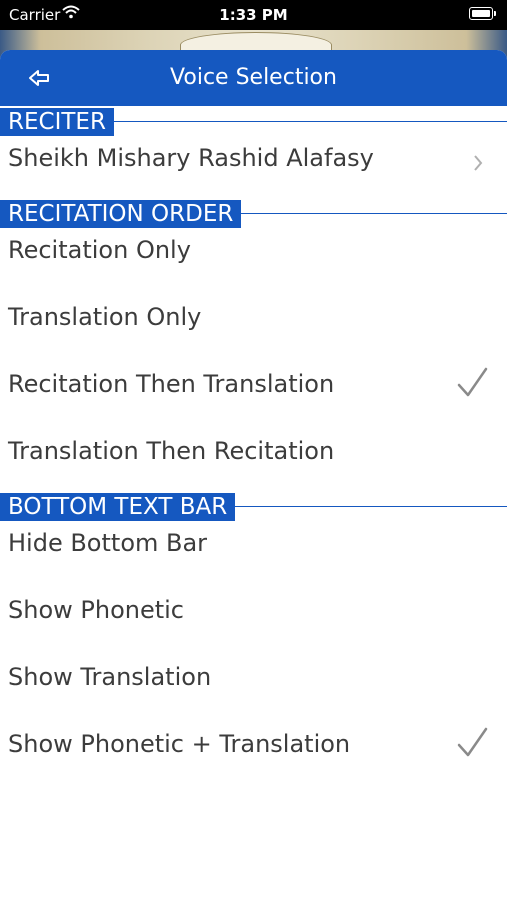  What do you see at coordinates (253, 507) in the screenshot?
I see `section-header-bottom-text-bar: BOTTOM TEXT BAR` at bounding box center [253, 507].